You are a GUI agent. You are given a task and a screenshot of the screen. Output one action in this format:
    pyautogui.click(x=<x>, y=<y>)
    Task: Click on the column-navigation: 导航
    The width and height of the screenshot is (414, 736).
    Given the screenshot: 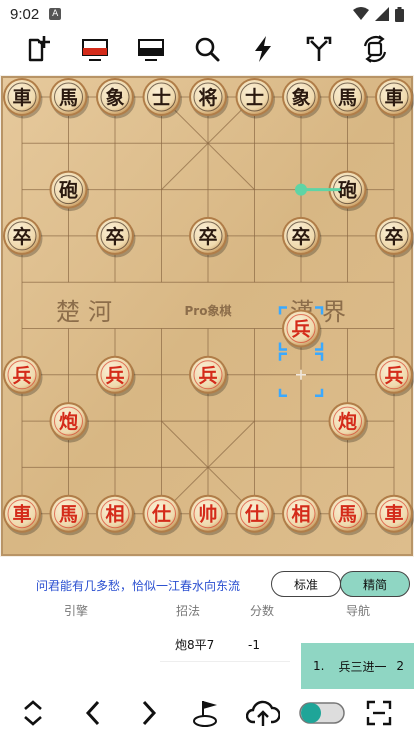 What is the action you would take?
    pyautogui.click(x=358, y=611)
    